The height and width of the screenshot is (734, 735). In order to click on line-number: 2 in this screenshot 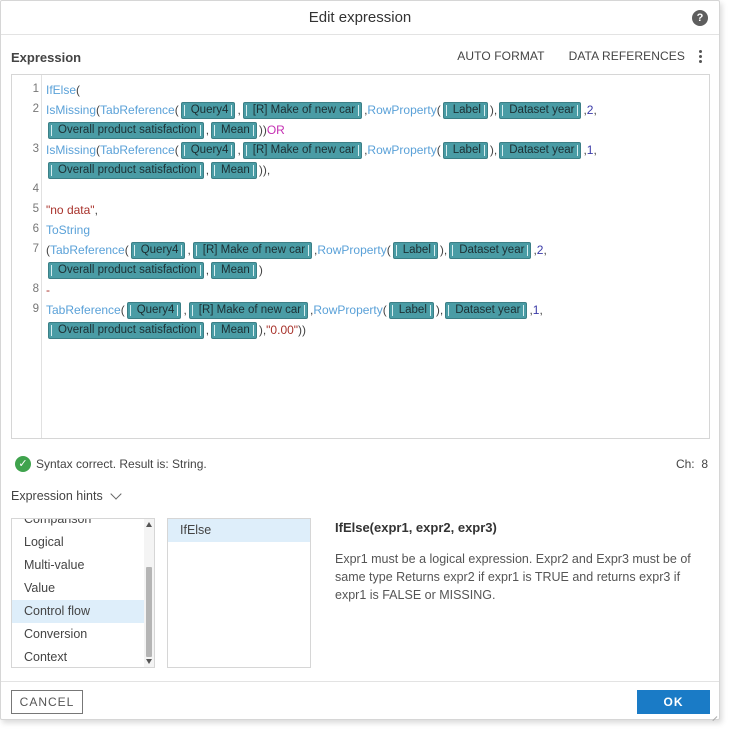, I will do `click(35, 109)`.